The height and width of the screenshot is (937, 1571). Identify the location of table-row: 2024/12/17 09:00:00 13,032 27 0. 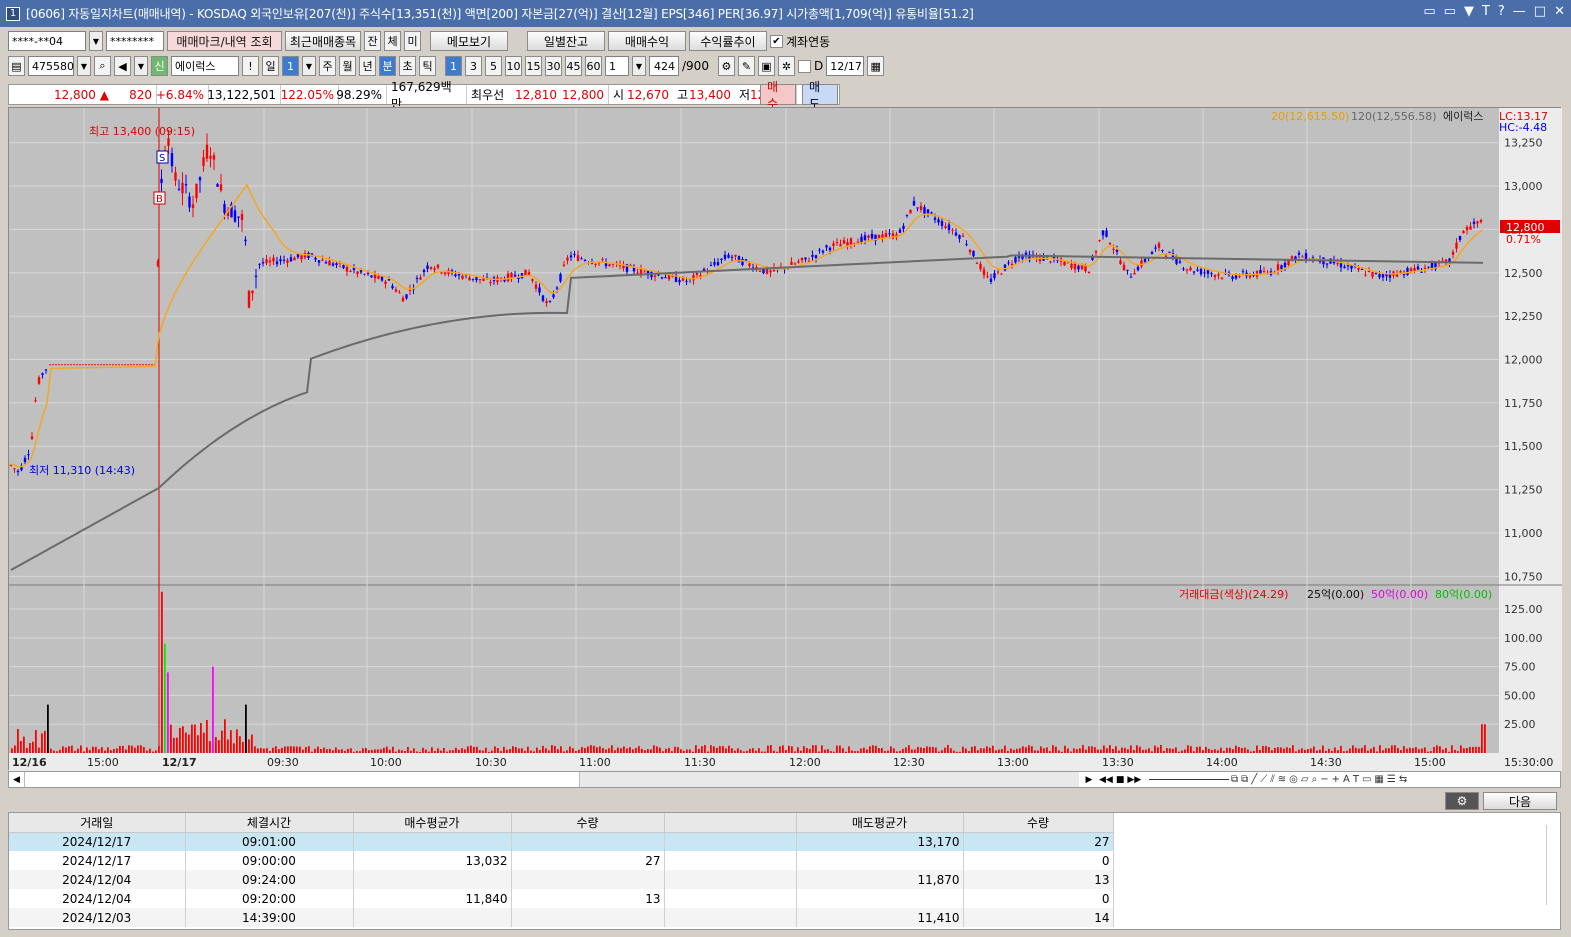
(561, 860).